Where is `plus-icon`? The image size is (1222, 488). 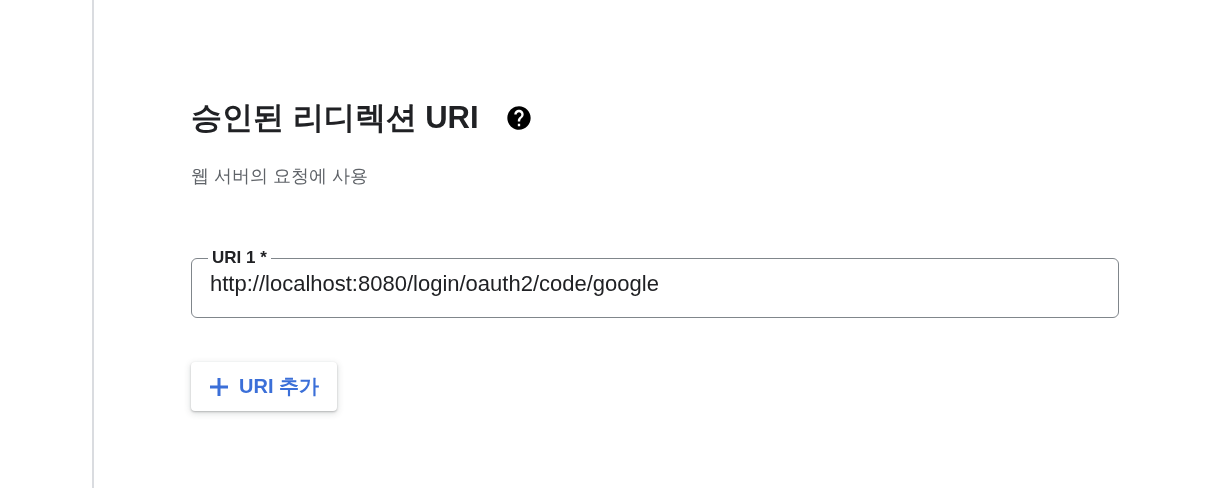 plus-icon is located at coordinates (219, 386).